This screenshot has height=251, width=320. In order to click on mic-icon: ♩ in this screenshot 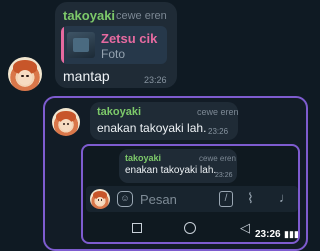, I will do `click(285, 197)`.